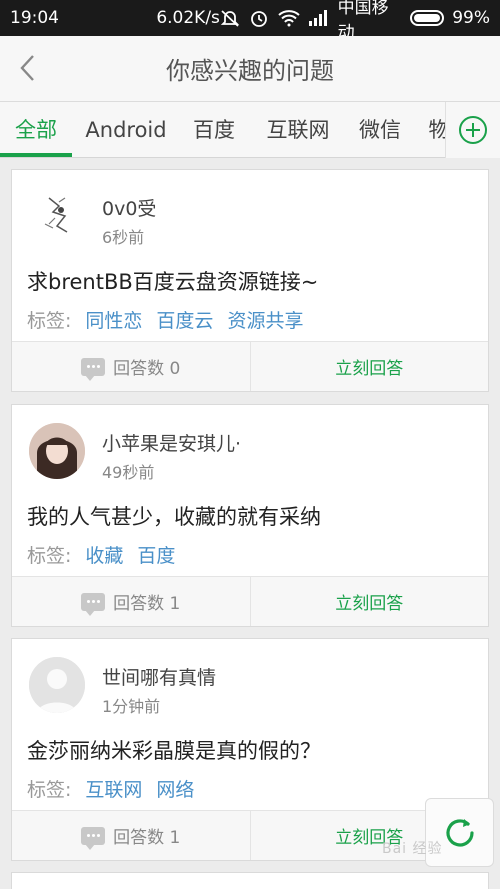  I want to click on tag: 同性恋, so click(113, 319).